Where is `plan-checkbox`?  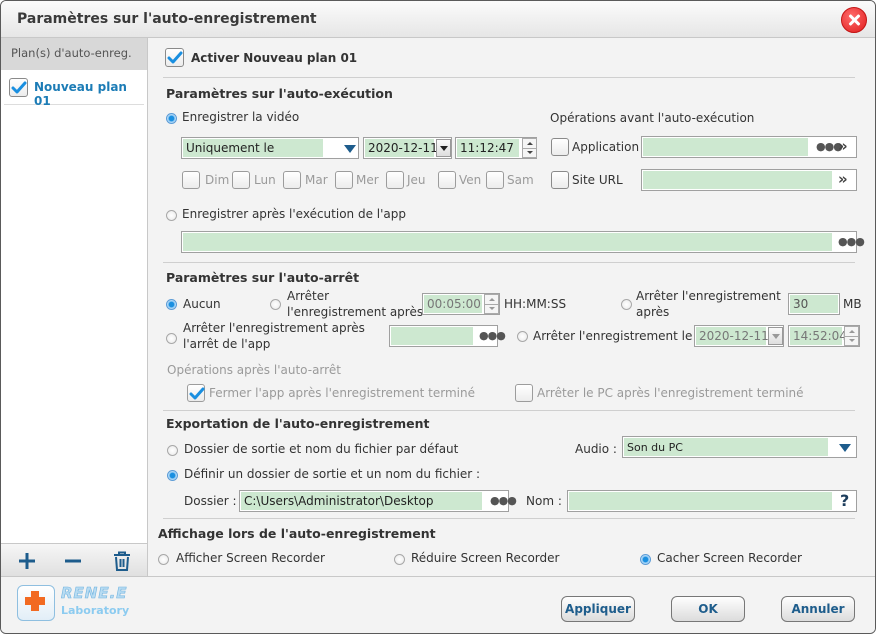
plan-checkbox is located at coordinates (18, 87).